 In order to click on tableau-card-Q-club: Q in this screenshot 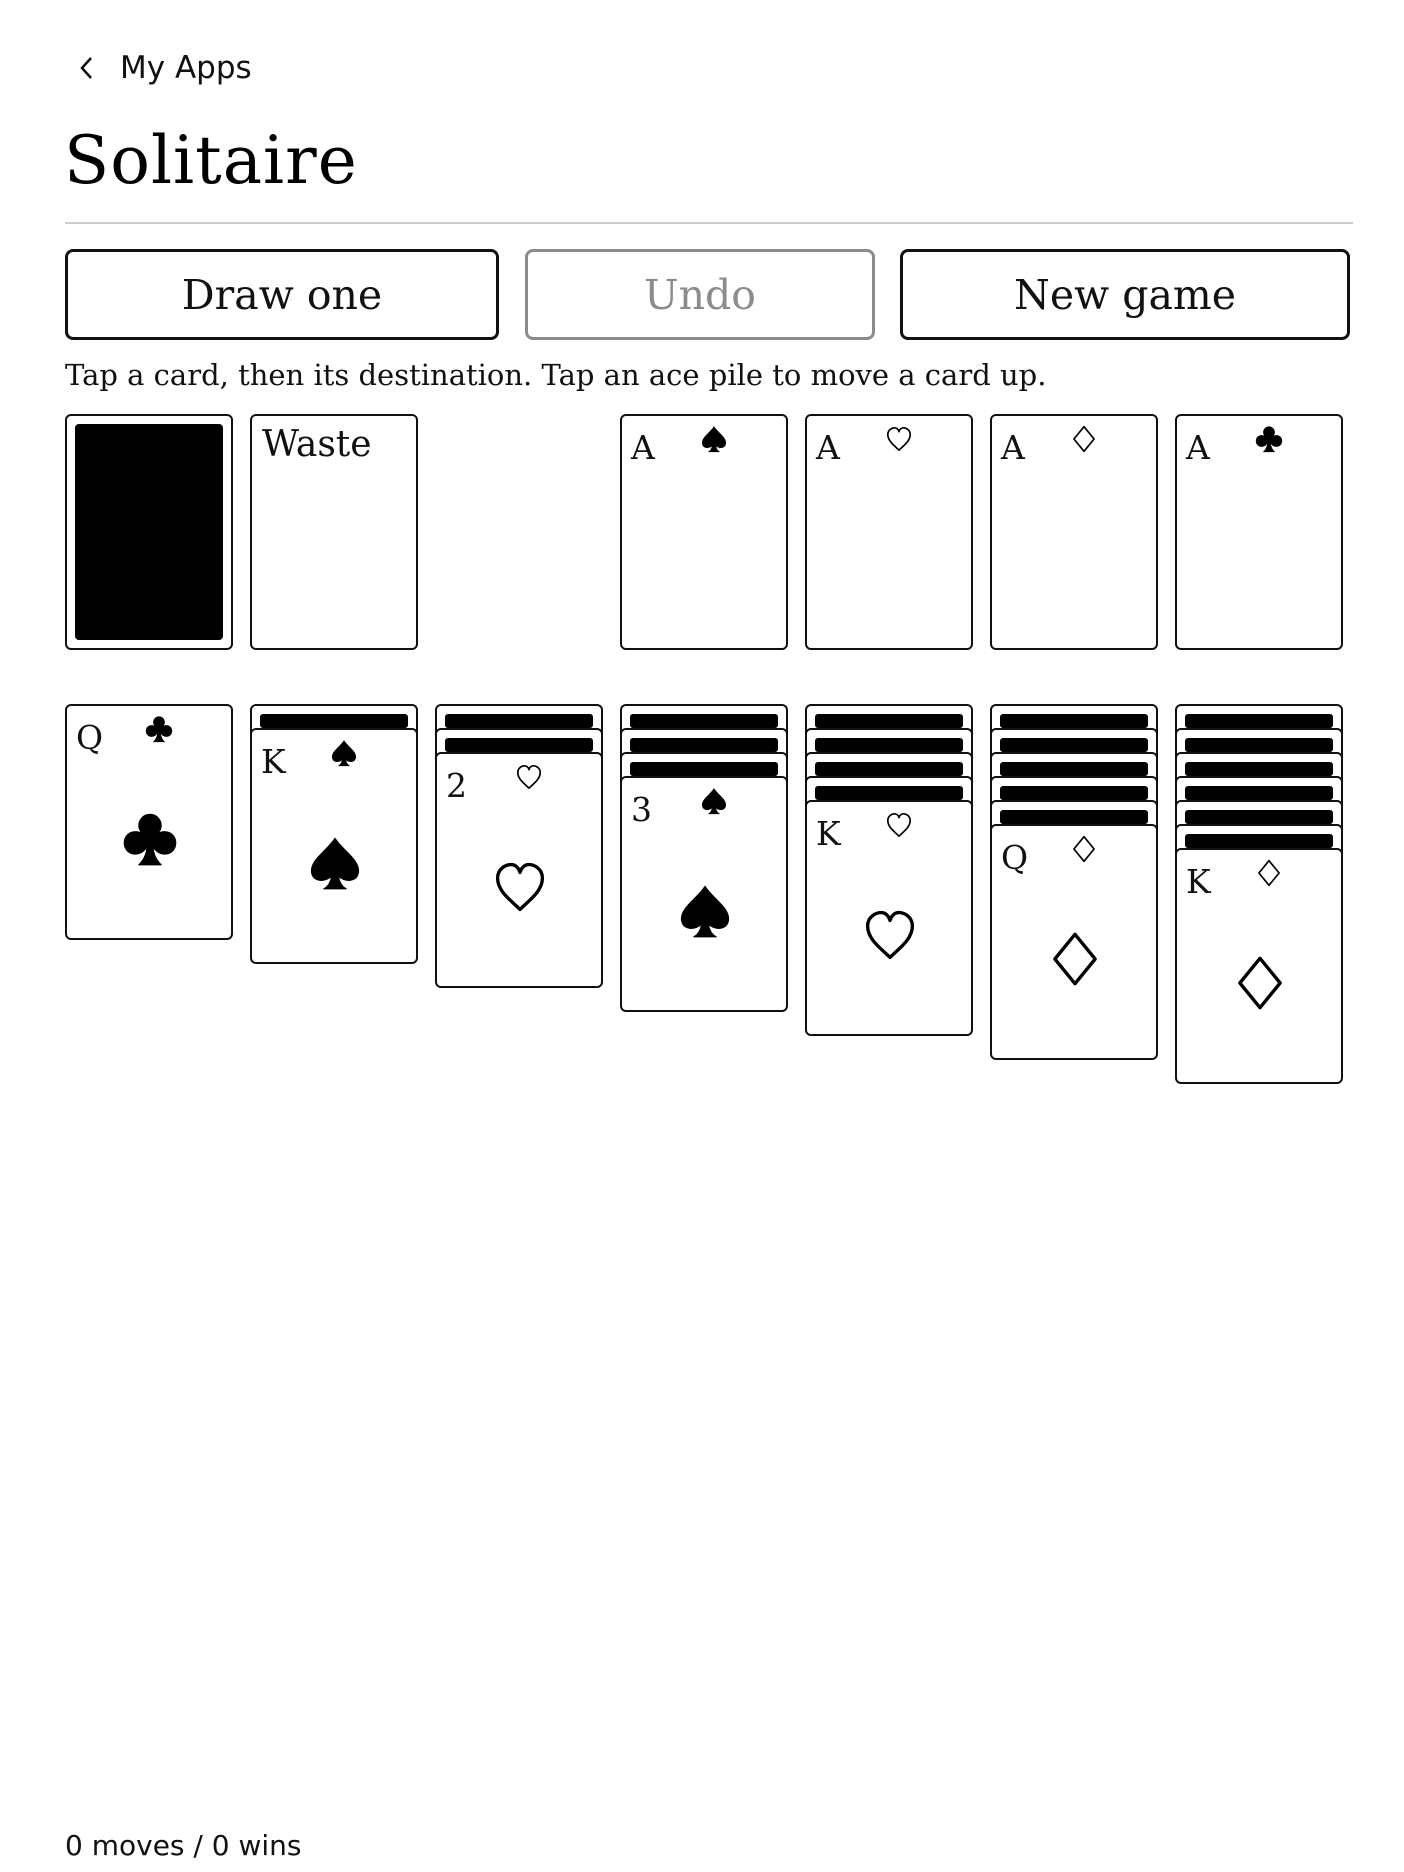, I will do `click(149, 822)`.